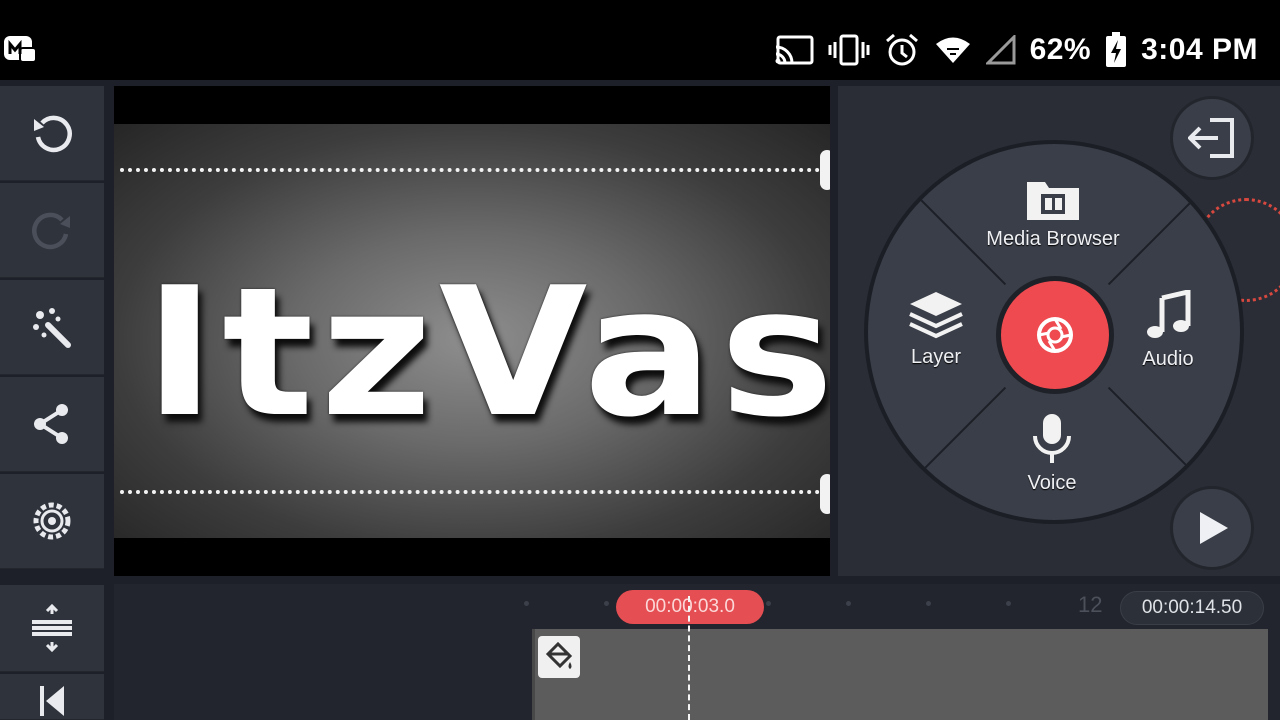  Describe the element at coordinates (1053, 201) in the screenshot. I see `media-browser-icon` at that location.